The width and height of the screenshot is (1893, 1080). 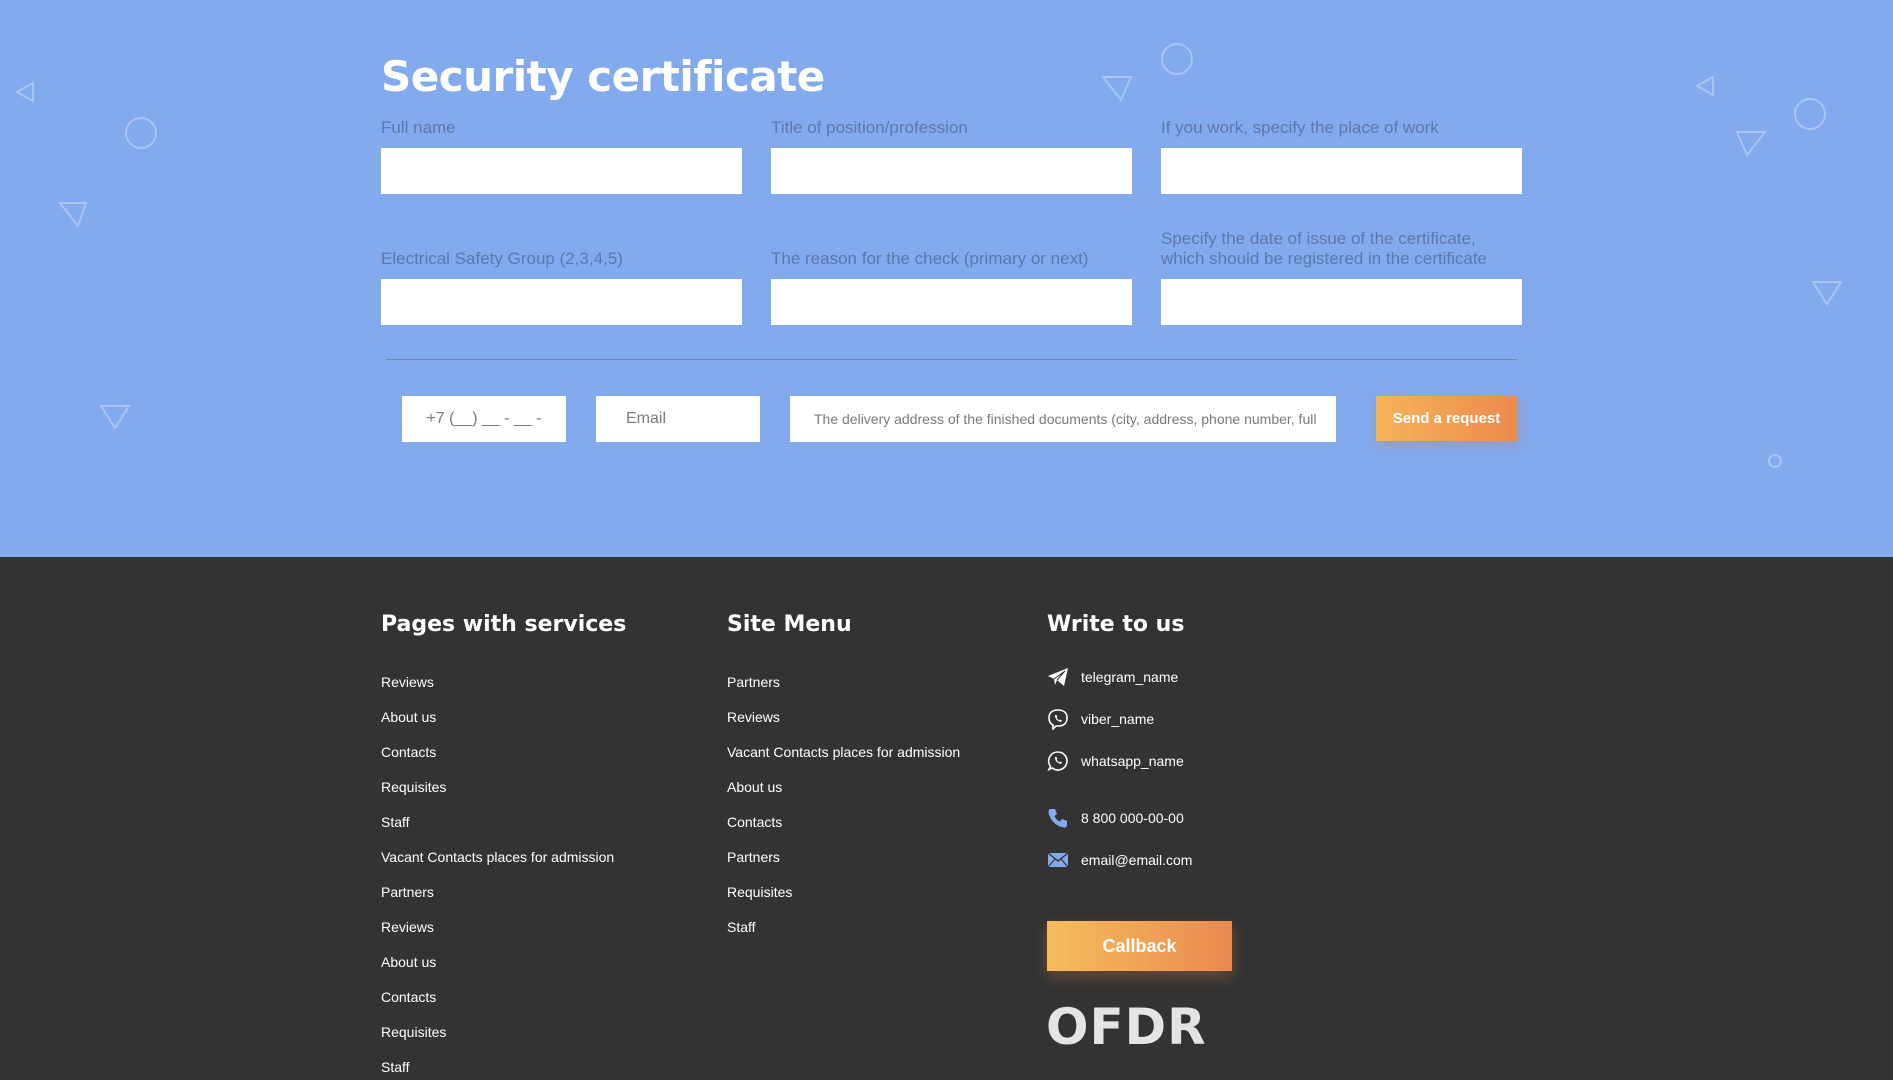 I want to click on whatsapp-icon, so click(x=1058, y=761).